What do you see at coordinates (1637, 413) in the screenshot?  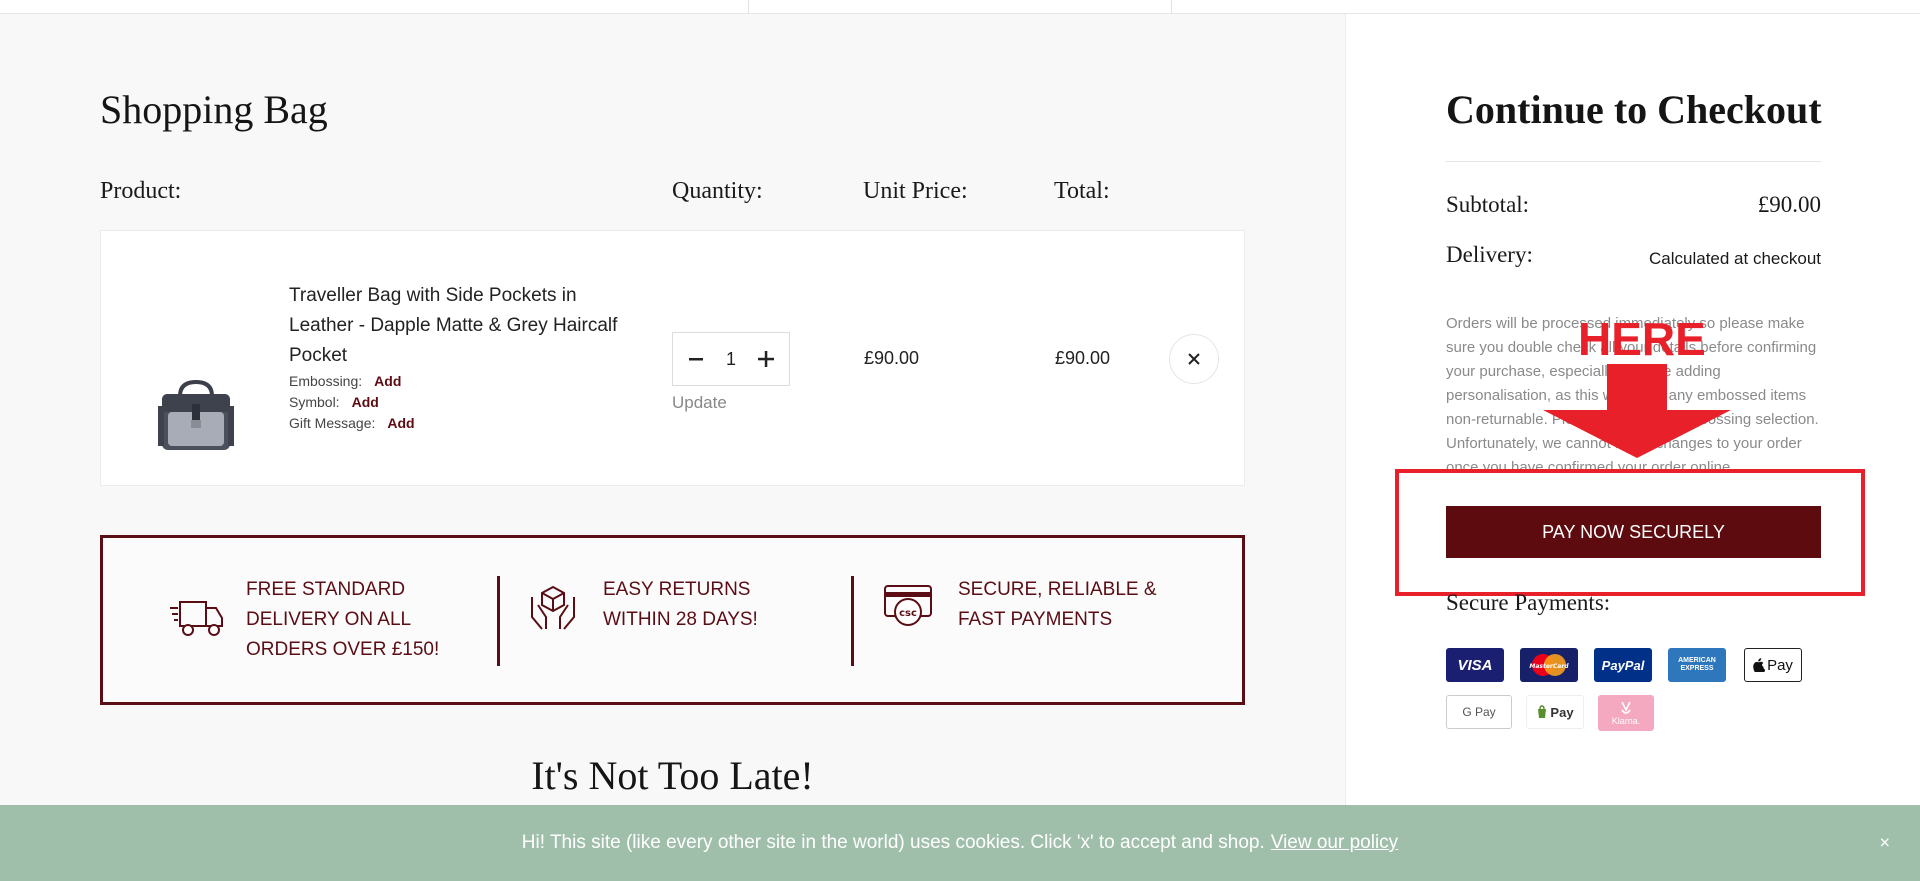 I see `annotation-arrow-icon` at bounding box center [1637, 413].